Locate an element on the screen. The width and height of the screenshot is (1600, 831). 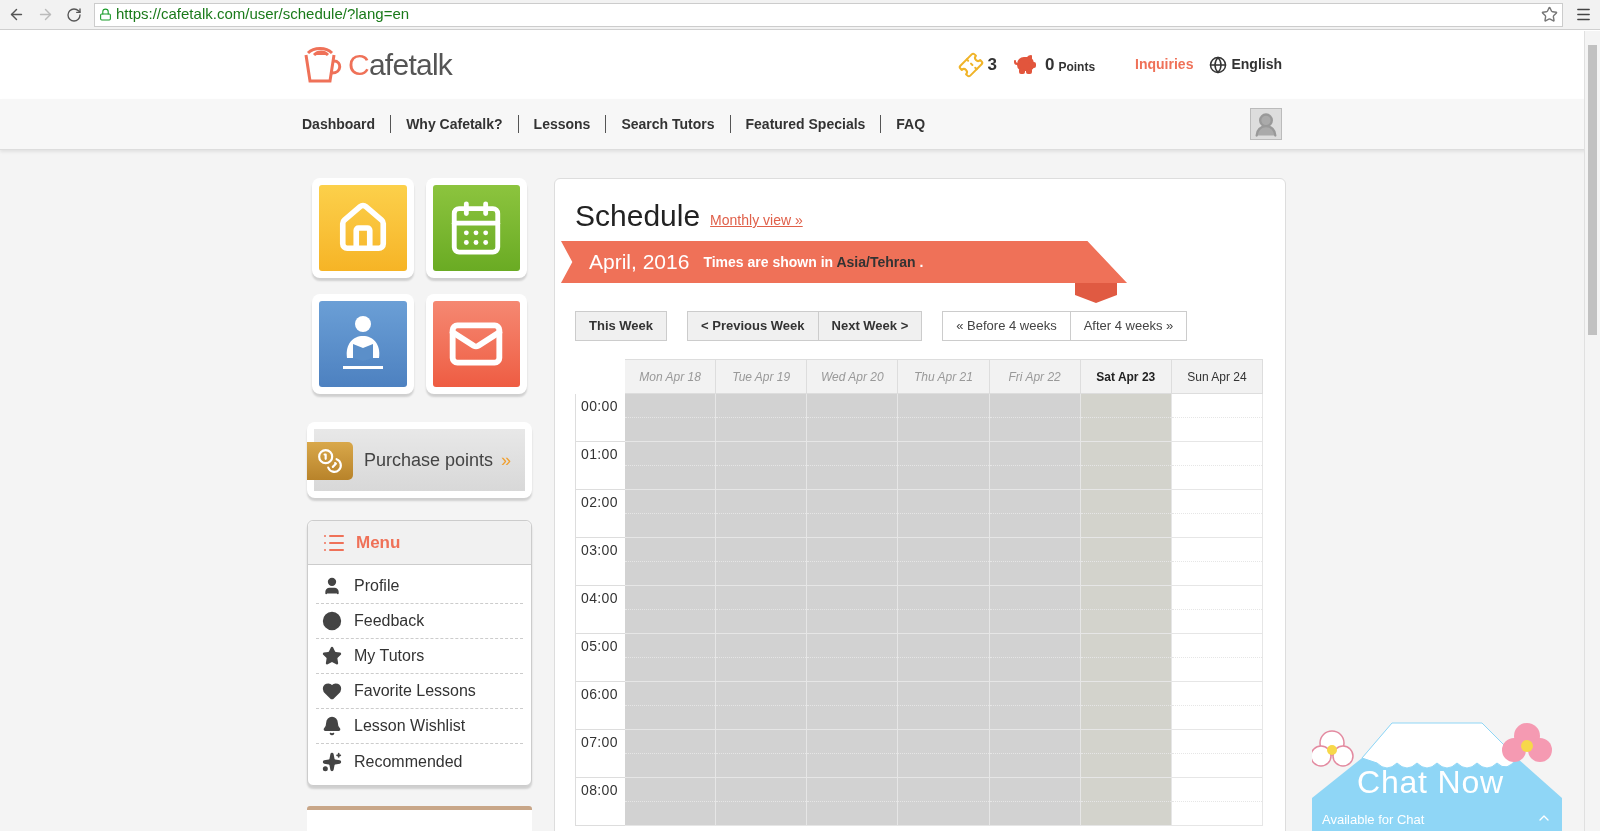
bookmark-star-icon is located at coordinates (1549, 14).